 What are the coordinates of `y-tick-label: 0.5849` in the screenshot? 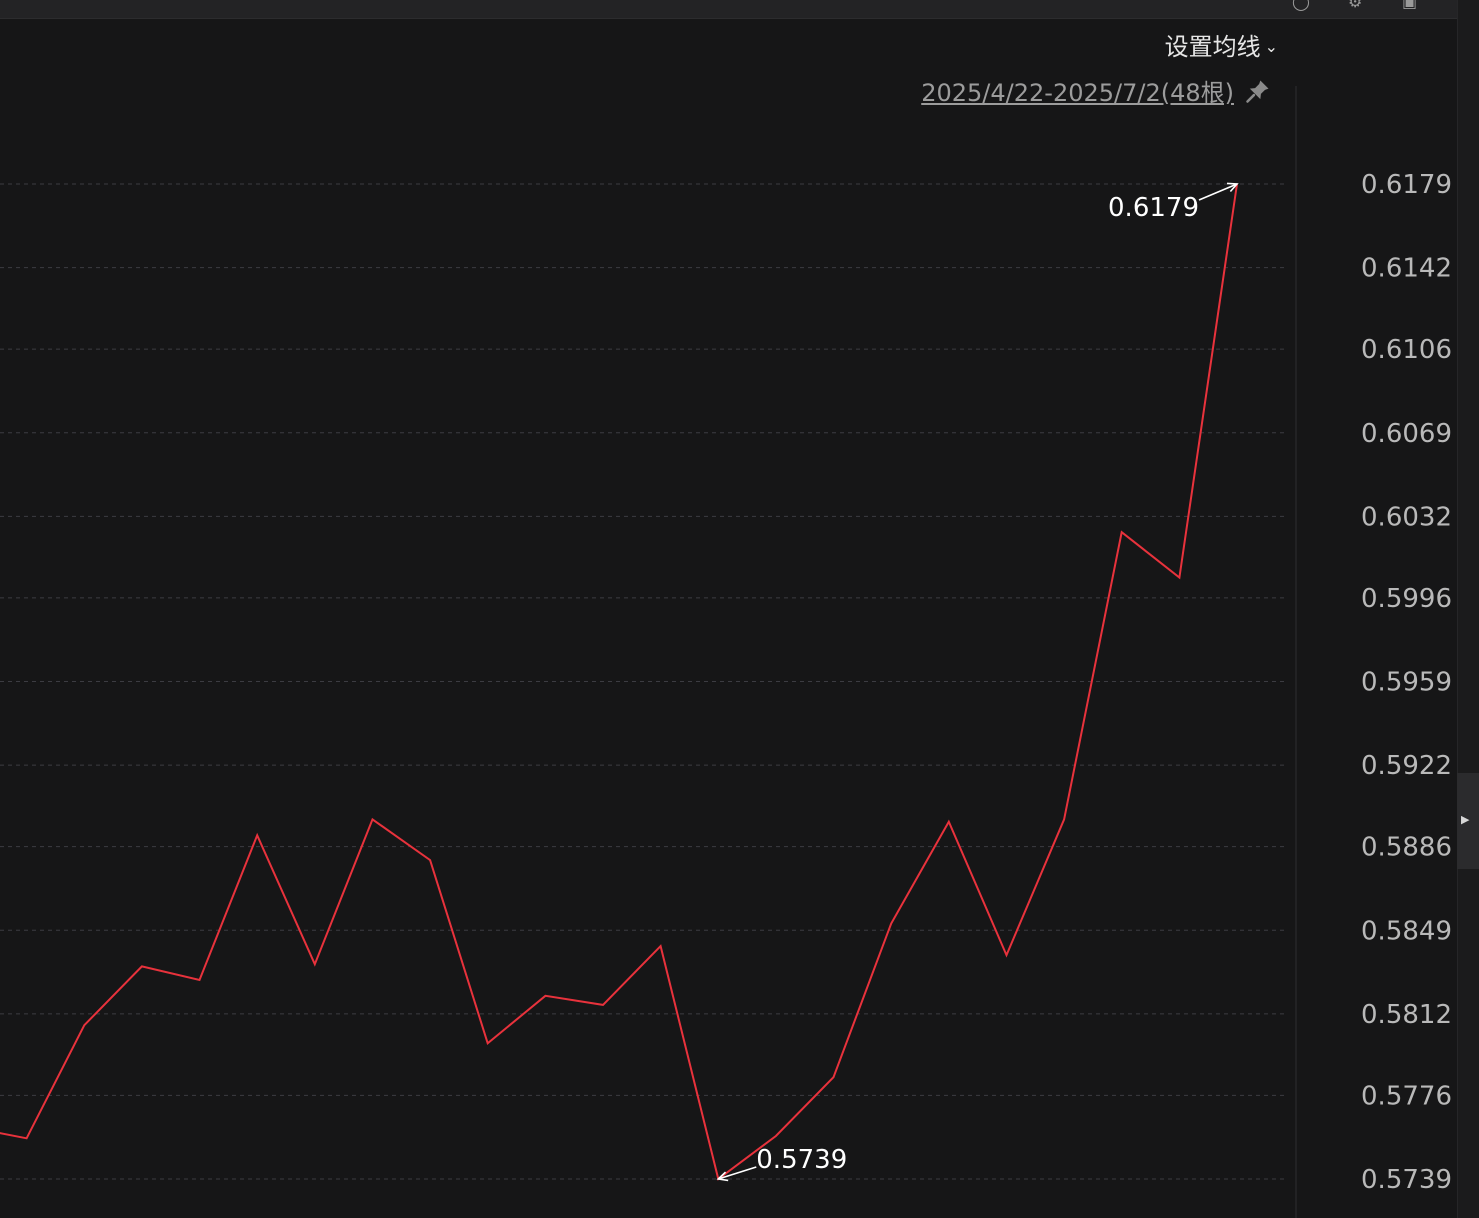 It's located at (1406, 931).